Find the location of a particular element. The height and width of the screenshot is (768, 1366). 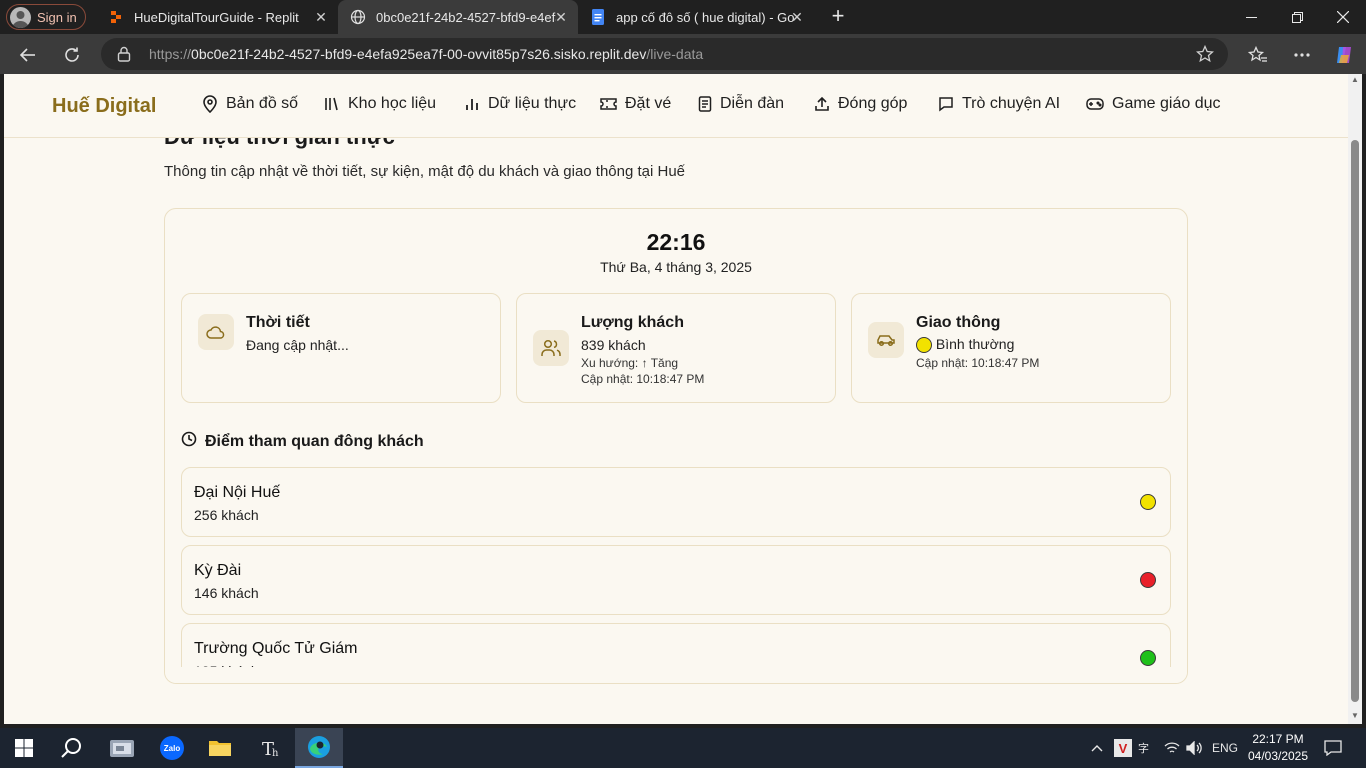

minimize-button is located at coordinates (1251, 17).